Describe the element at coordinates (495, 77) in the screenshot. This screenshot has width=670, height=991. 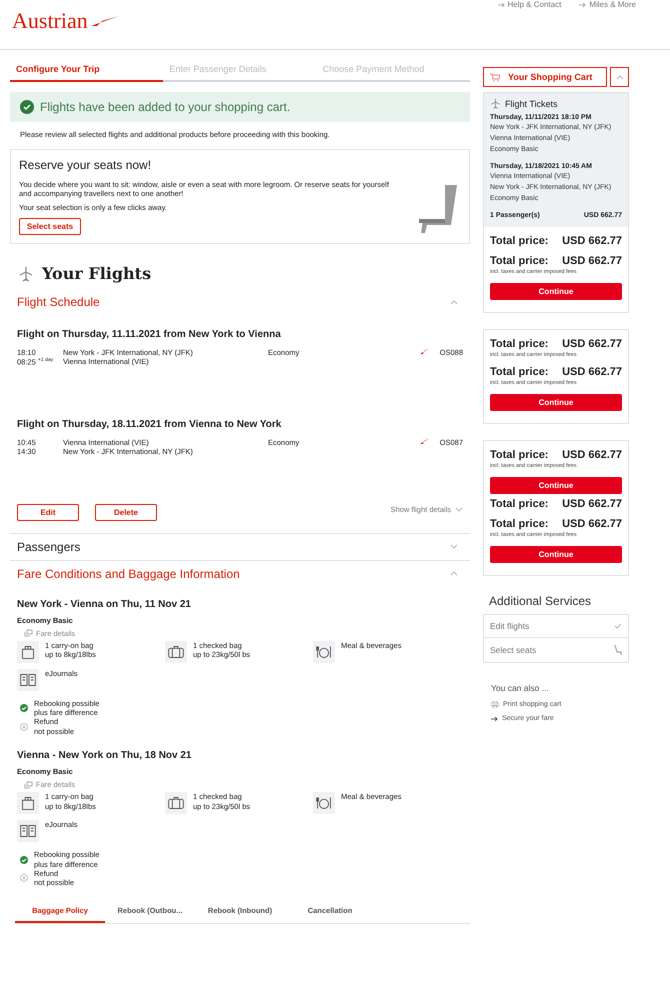
I see `cart-icon` at that location.